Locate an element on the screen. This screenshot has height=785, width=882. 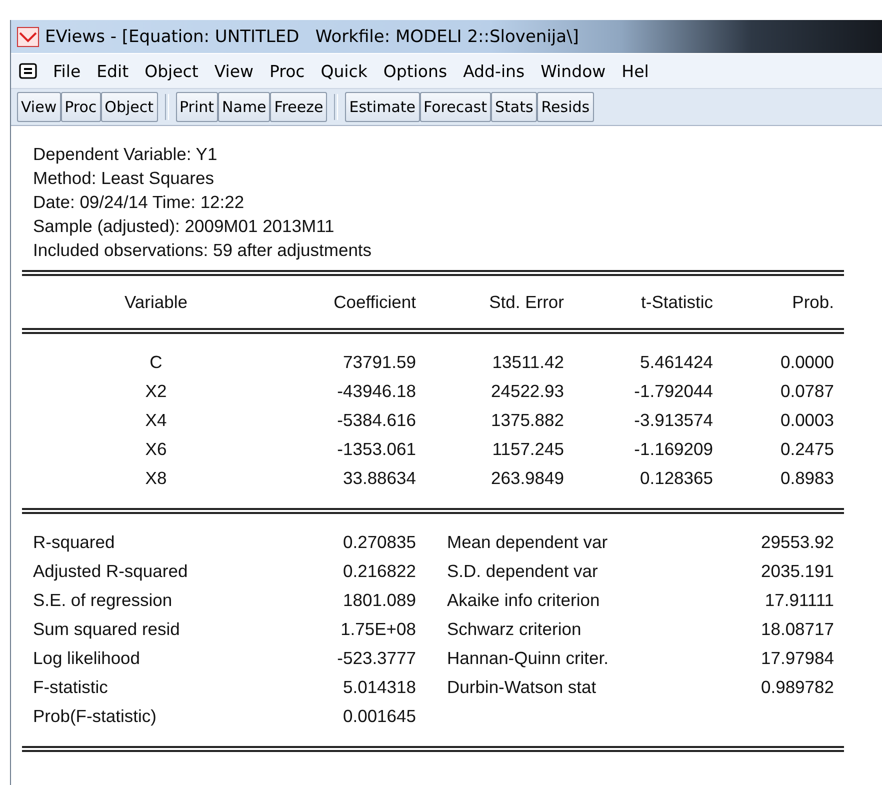
menu-item: Window is located at coordinates (573, 71).